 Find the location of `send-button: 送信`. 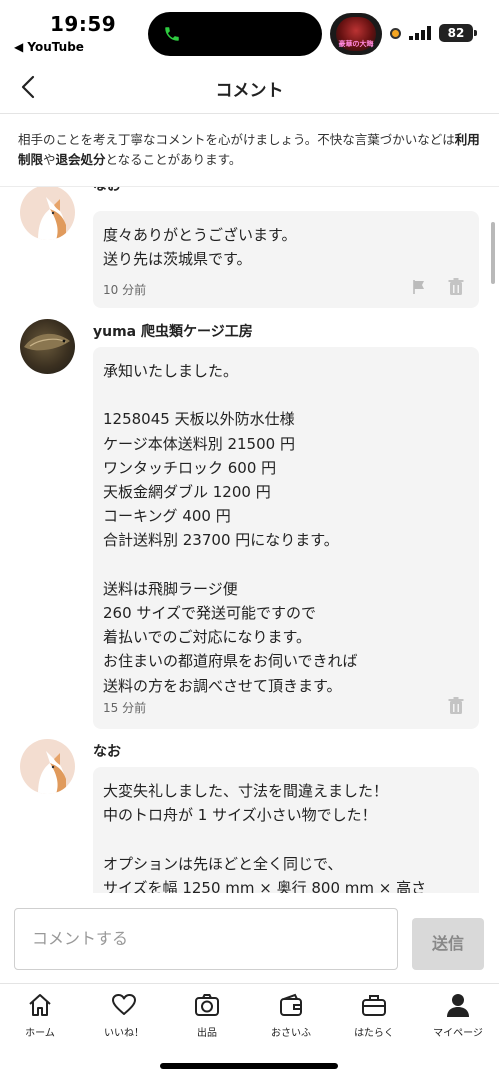

send-button: 送信 is located at coordinates (448, 944).